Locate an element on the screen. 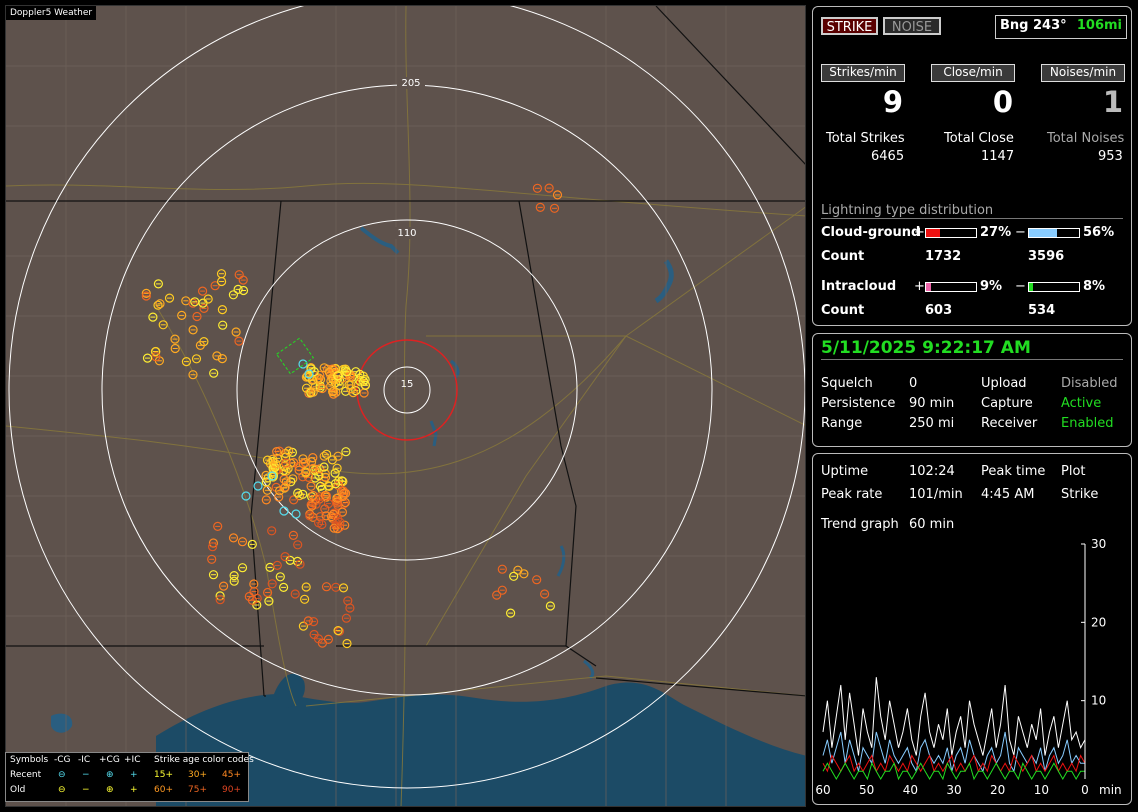 The height and width of the screenshot is (812, 1138). cg-negative-bar is located at coordinates (1054, 233).